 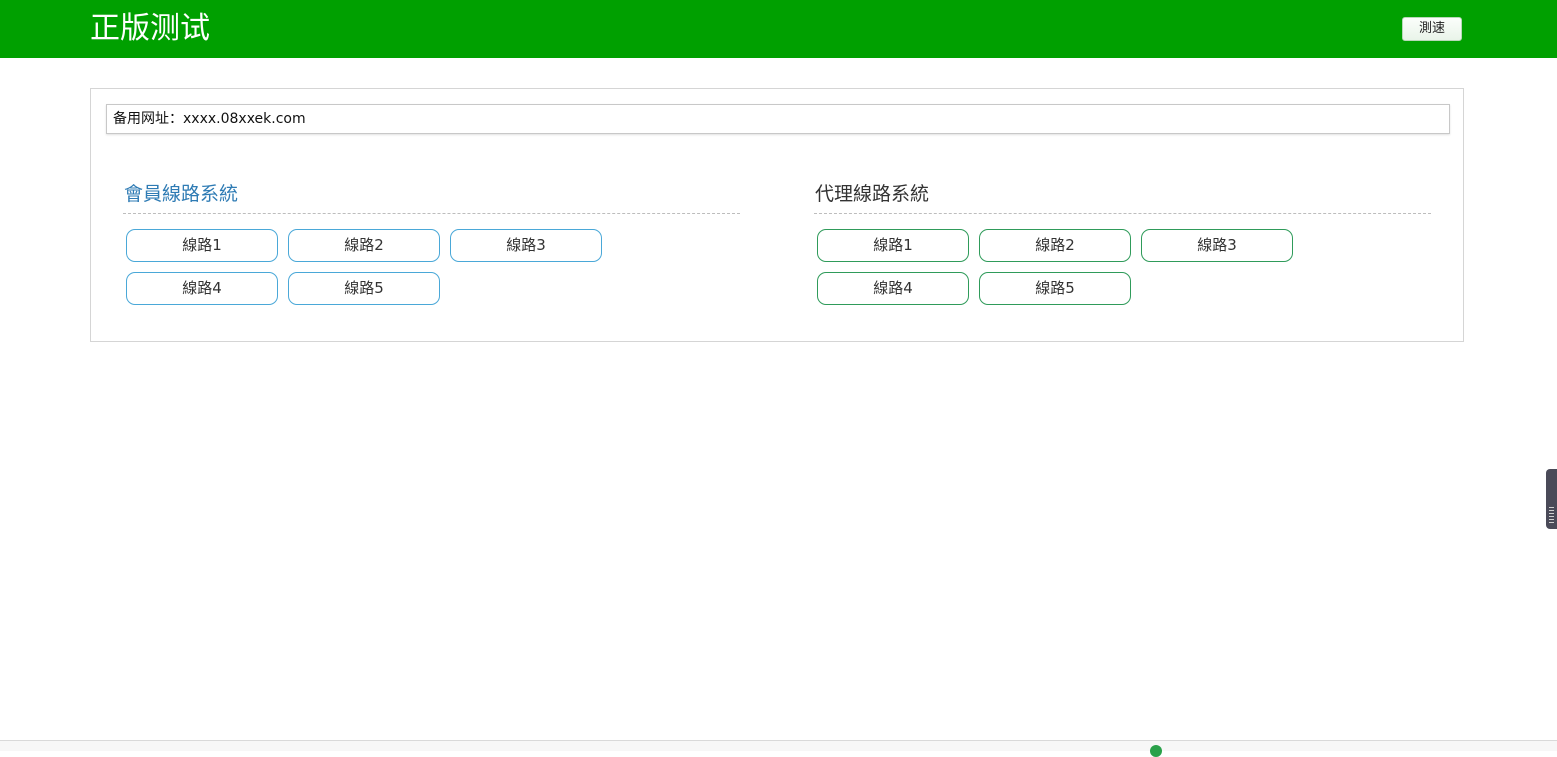 What do you see at coordinates (1217, 245) in the screenshot?
I see `agent-line-button-3: 線路3` at bounding box center [1217, 245].